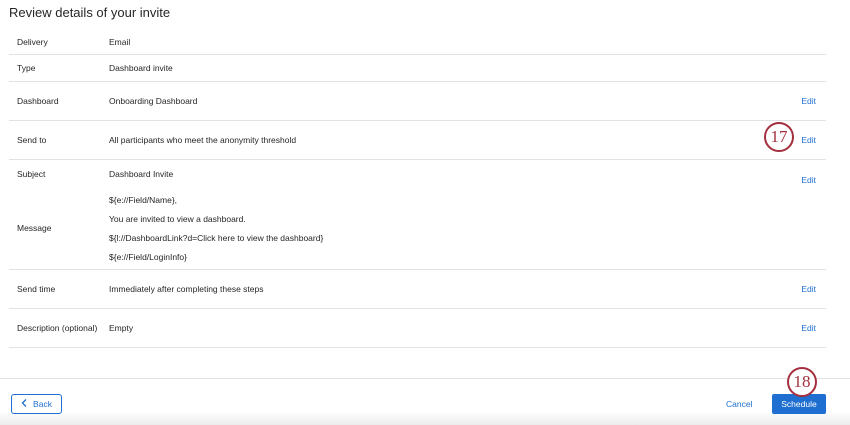  Describe the element at coordinates (148, 257) in the screenshot. I see `message-line: ${e://Field/LoginInfo}` at that location.